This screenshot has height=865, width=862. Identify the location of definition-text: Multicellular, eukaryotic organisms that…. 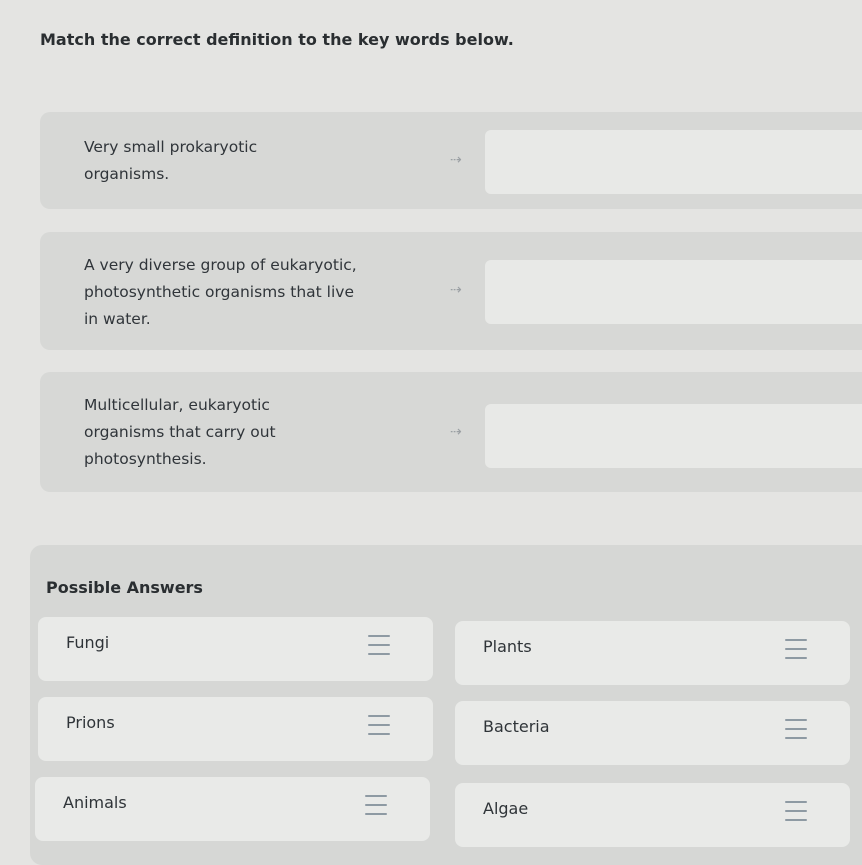
(180, 432).